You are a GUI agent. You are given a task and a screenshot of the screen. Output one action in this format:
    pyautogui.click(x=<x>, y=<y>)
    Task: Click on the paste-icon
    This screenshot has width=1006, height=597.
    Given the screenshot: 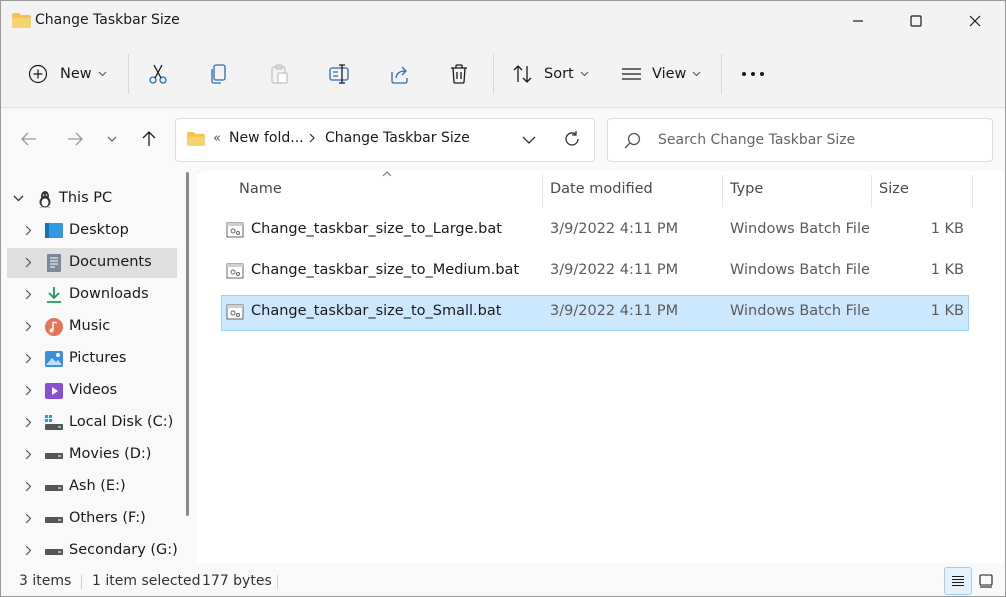 What is the action you would take?
    pyautogui.click(x=279, y=74)
    